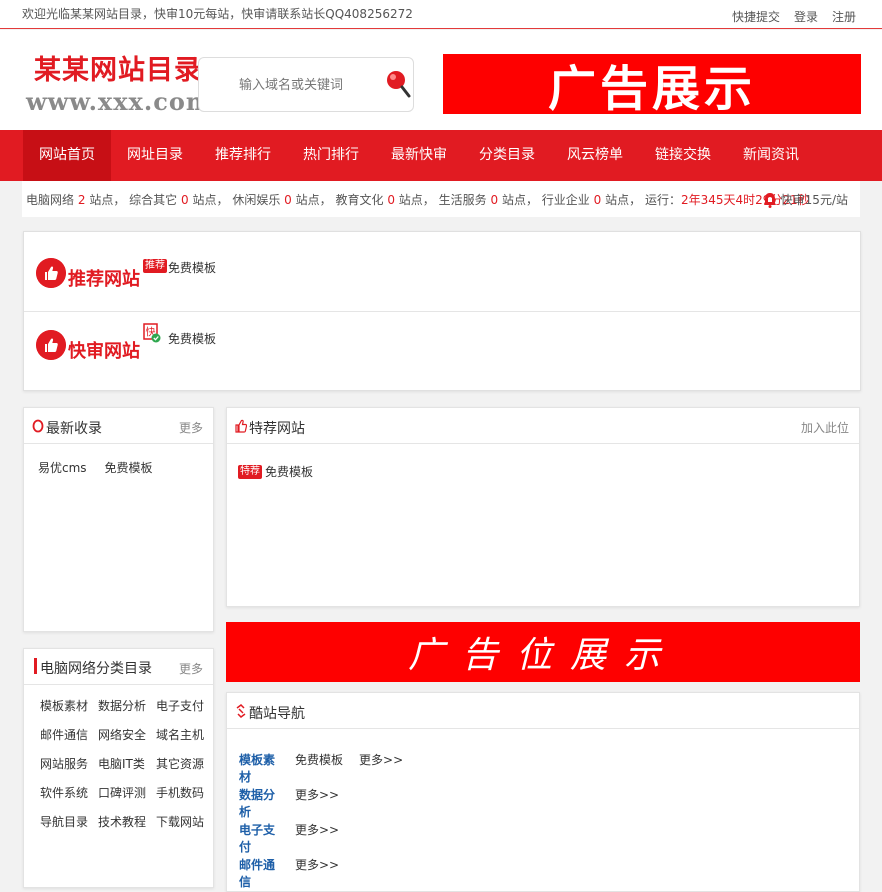 This screenshot has height=892, width=882. What do you see at coordinates (155, 155) in the screenshot?
I see `nav-item-directory: 网址目录` at bounding box center [155, 155].